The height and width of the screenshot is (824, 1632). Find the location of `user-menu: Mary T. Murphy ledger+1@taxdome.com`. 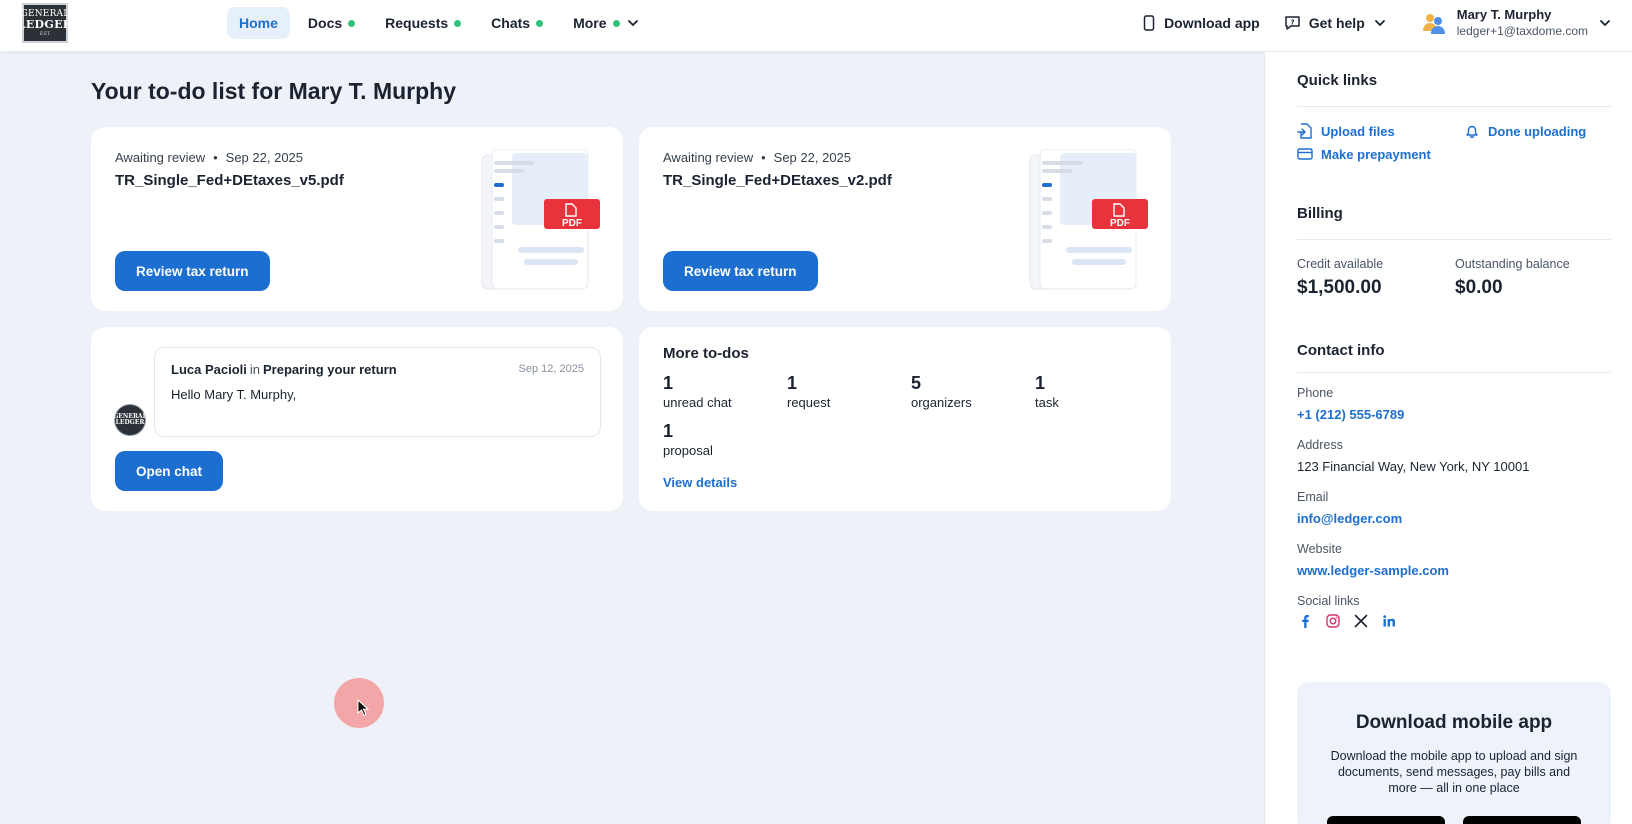

user-menu: Mary T. Murphy ledger+1@taxdome.com is located at coordinates (1516, 22).